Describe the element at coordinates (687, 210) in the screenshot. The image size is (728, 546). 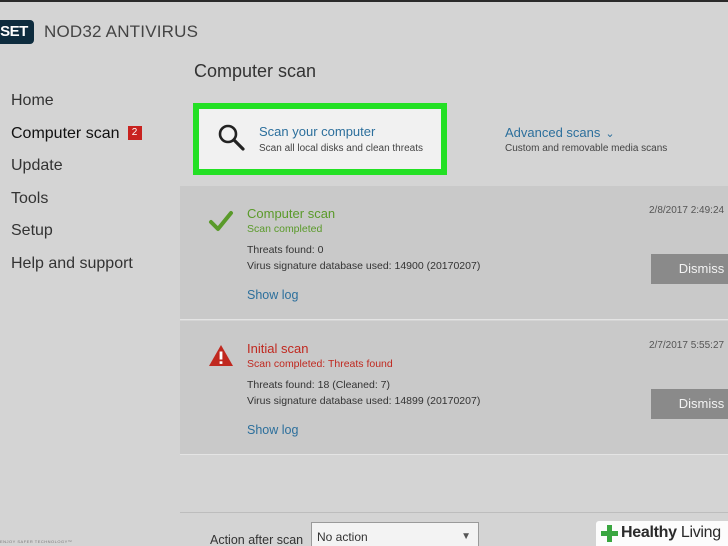
I see `scan-timestamp: 2/8/2017 2:49:24` at that location.